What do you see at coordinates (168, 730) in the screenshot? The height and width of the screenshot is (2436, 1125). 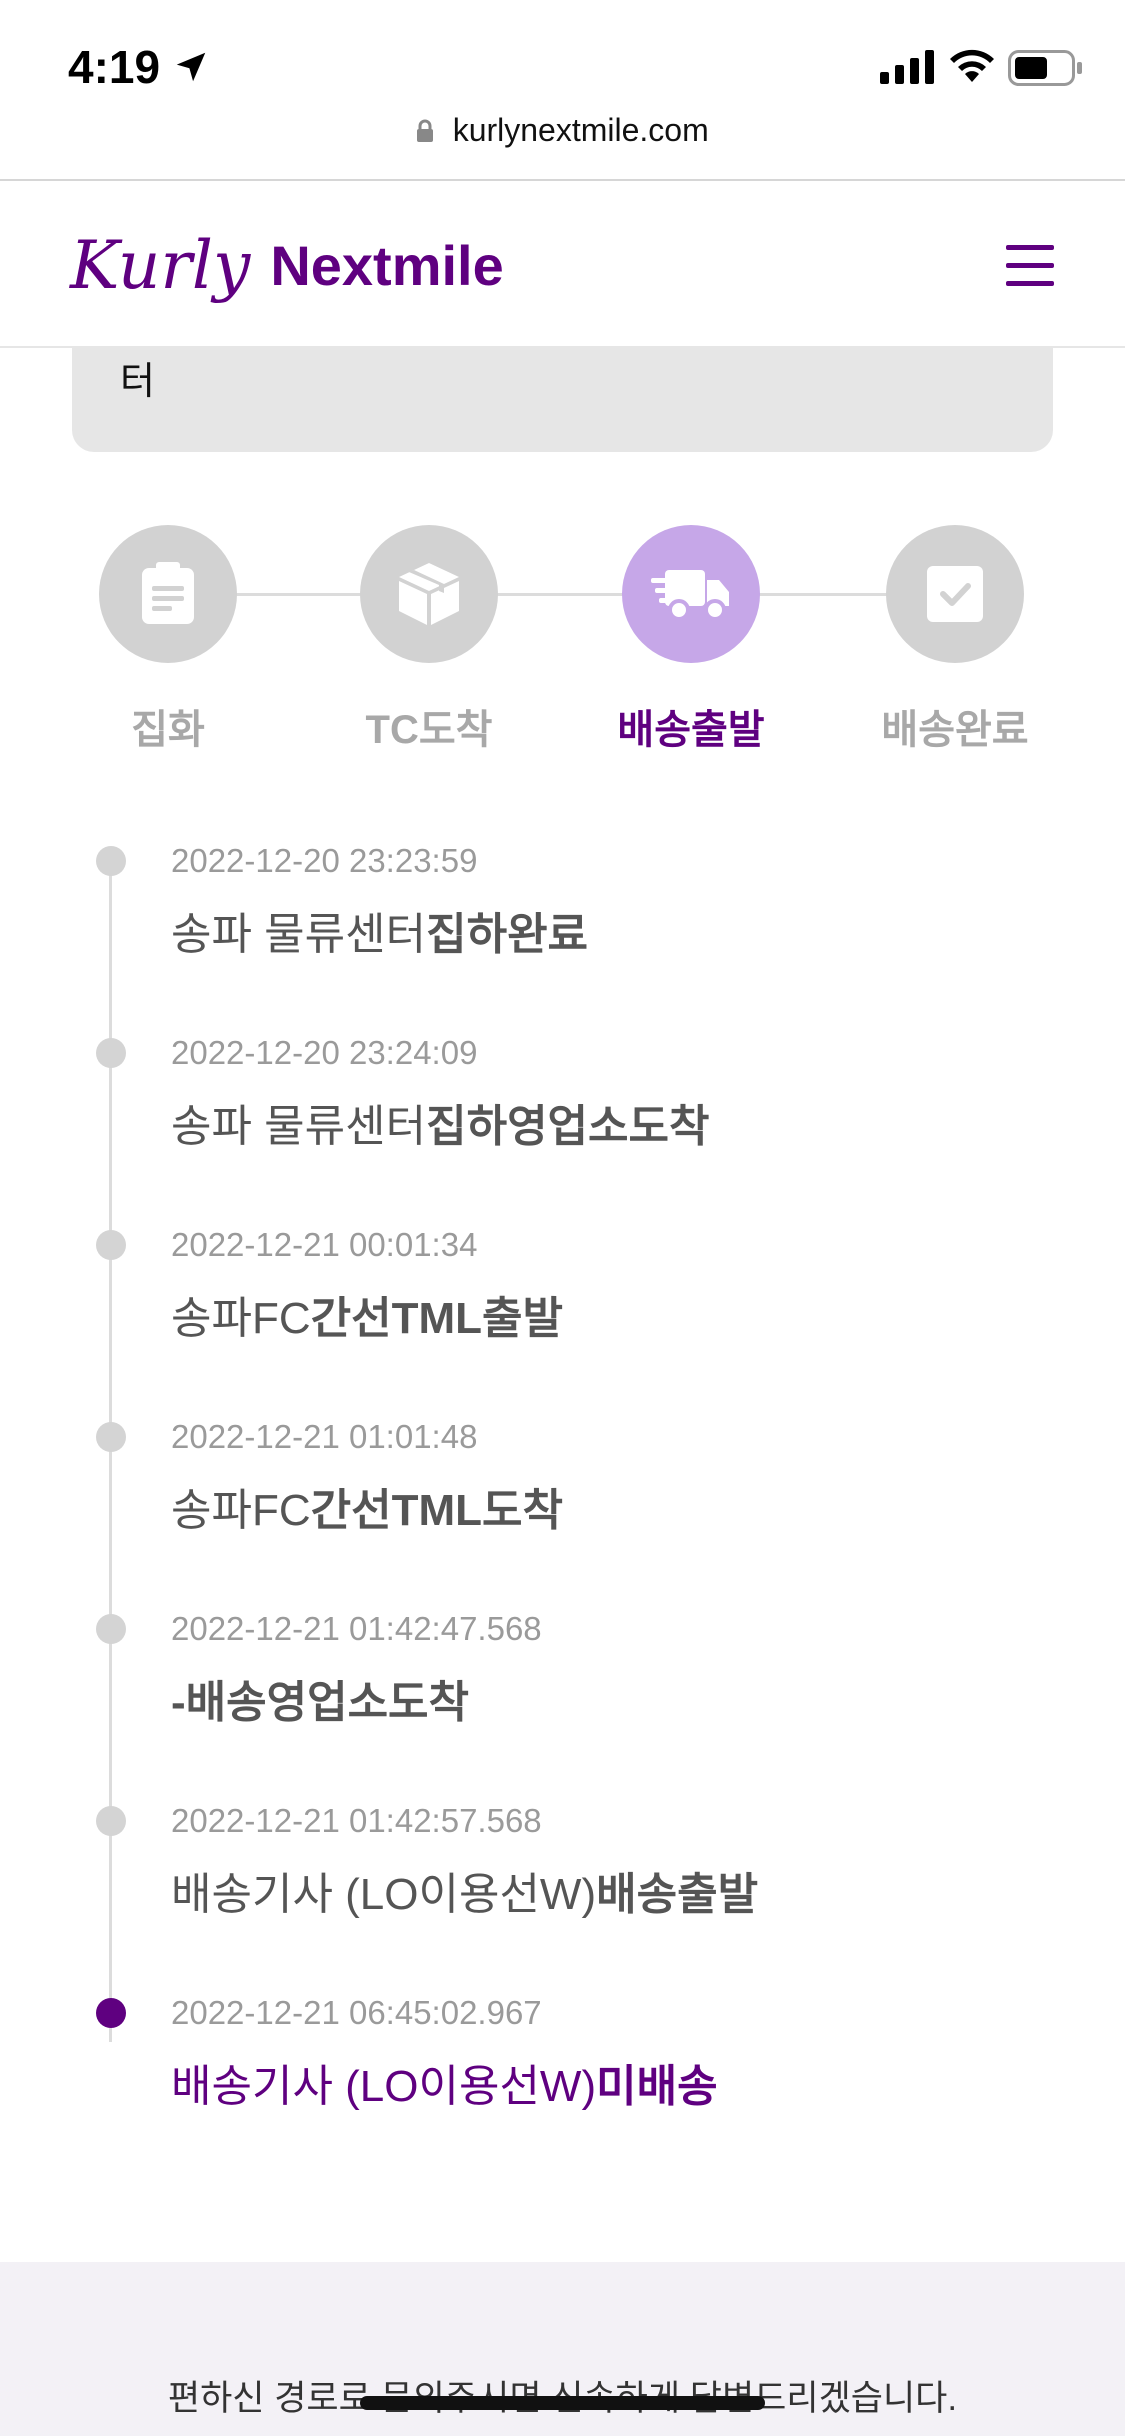 I see `step-label: 집화` at bounding box center [168, 730].